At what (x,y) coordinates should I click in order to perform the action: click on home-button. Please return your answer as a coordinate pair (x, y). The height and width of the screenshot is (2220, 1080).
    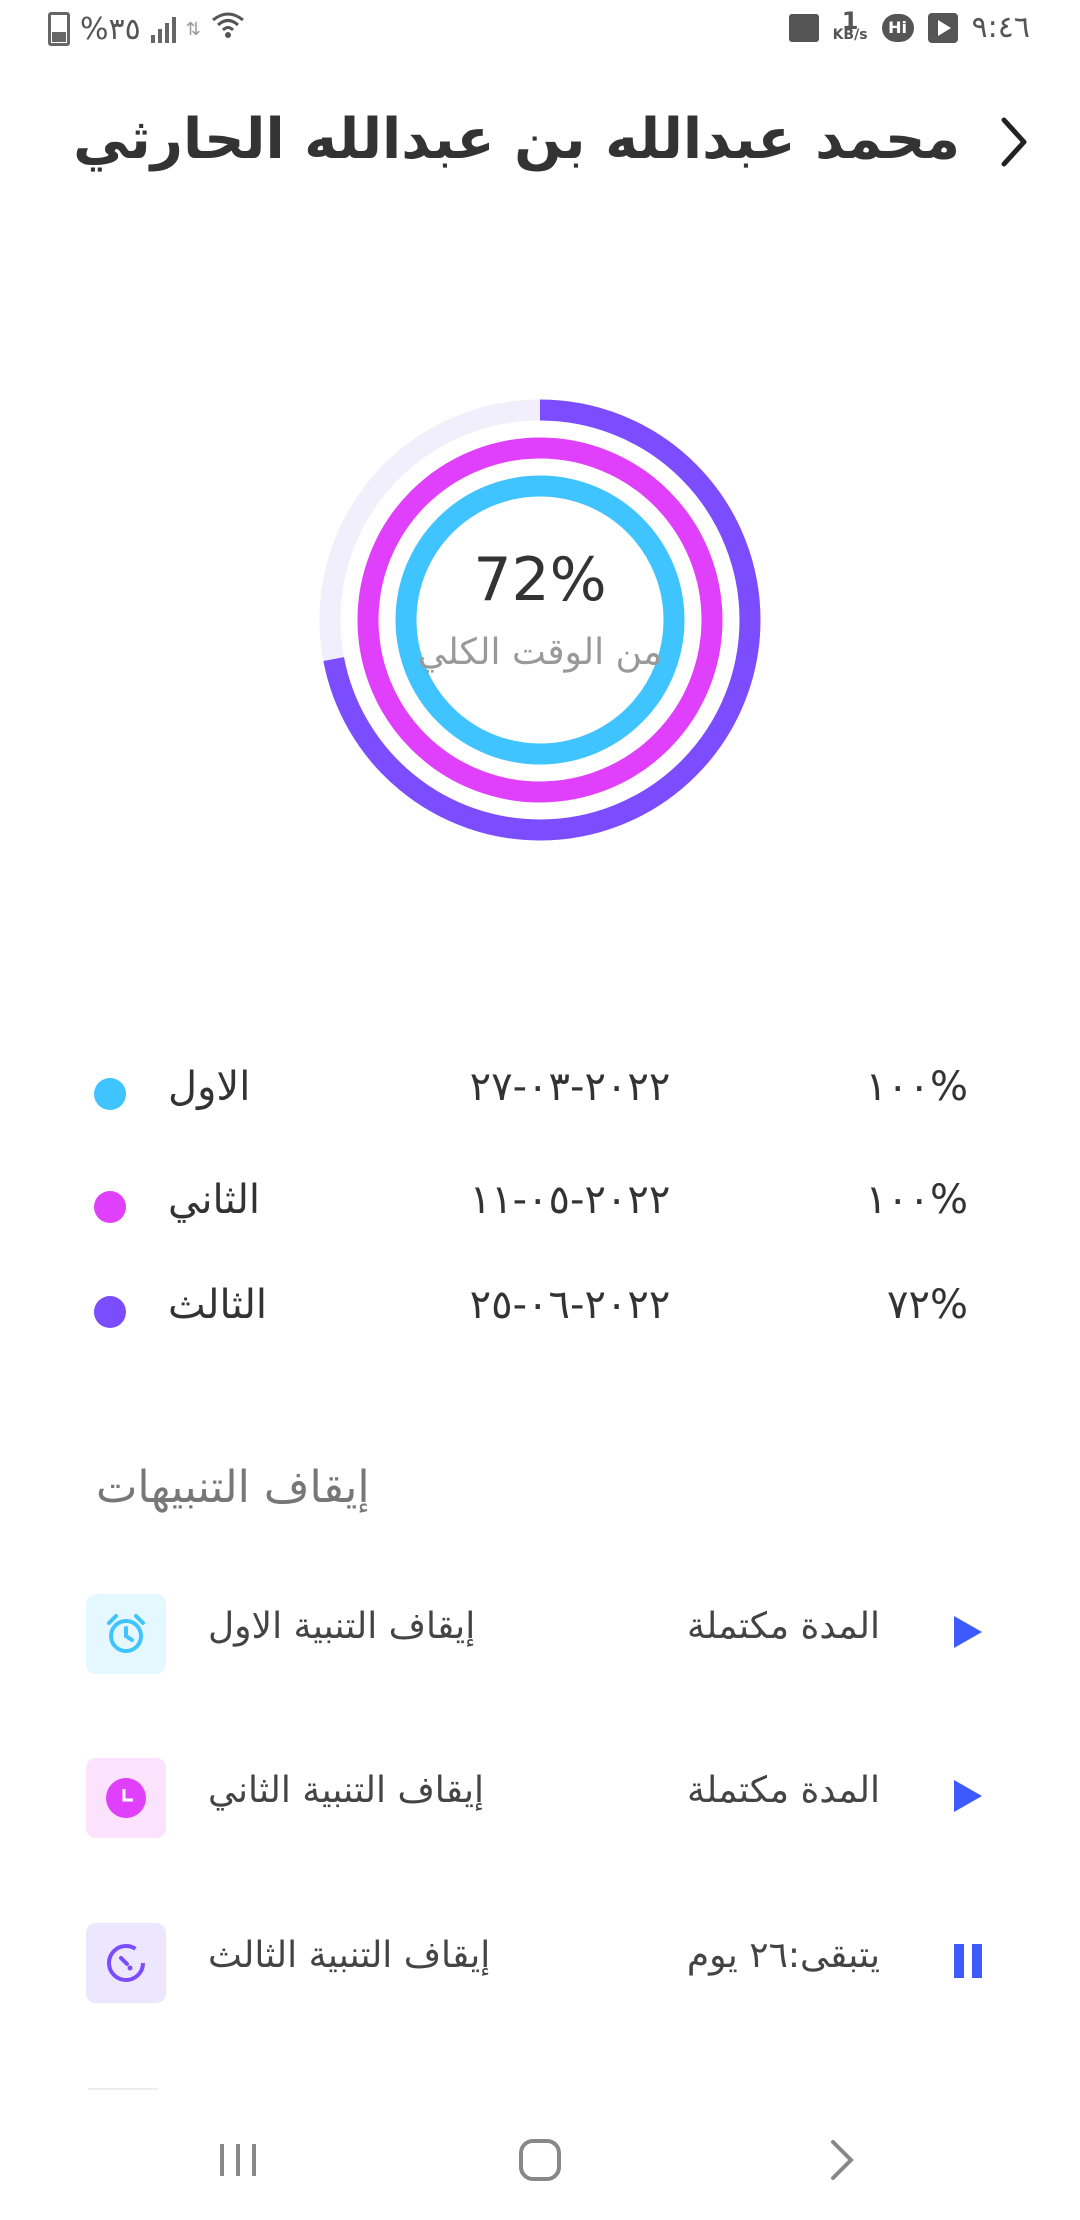
    Looking at the image, I should click on (540, 2160).